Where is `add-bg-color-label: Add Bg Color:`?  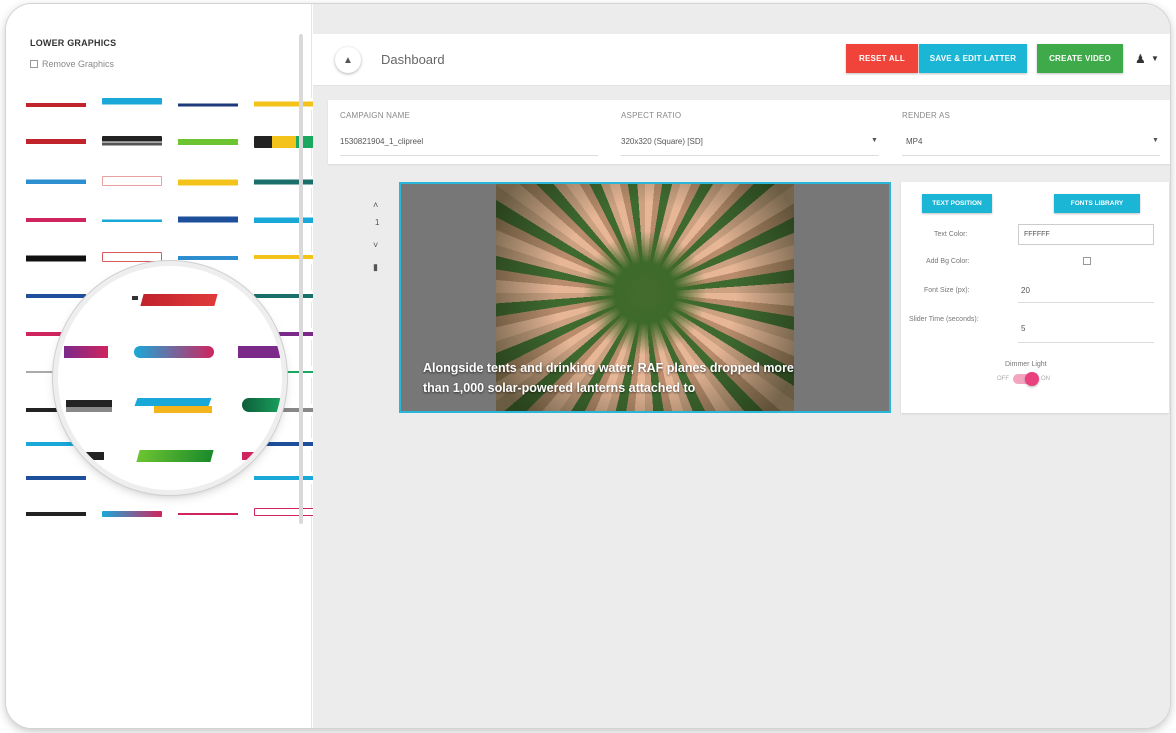
add-bg-color-label: Add Bg Color: is located at coordinates (948, 261).